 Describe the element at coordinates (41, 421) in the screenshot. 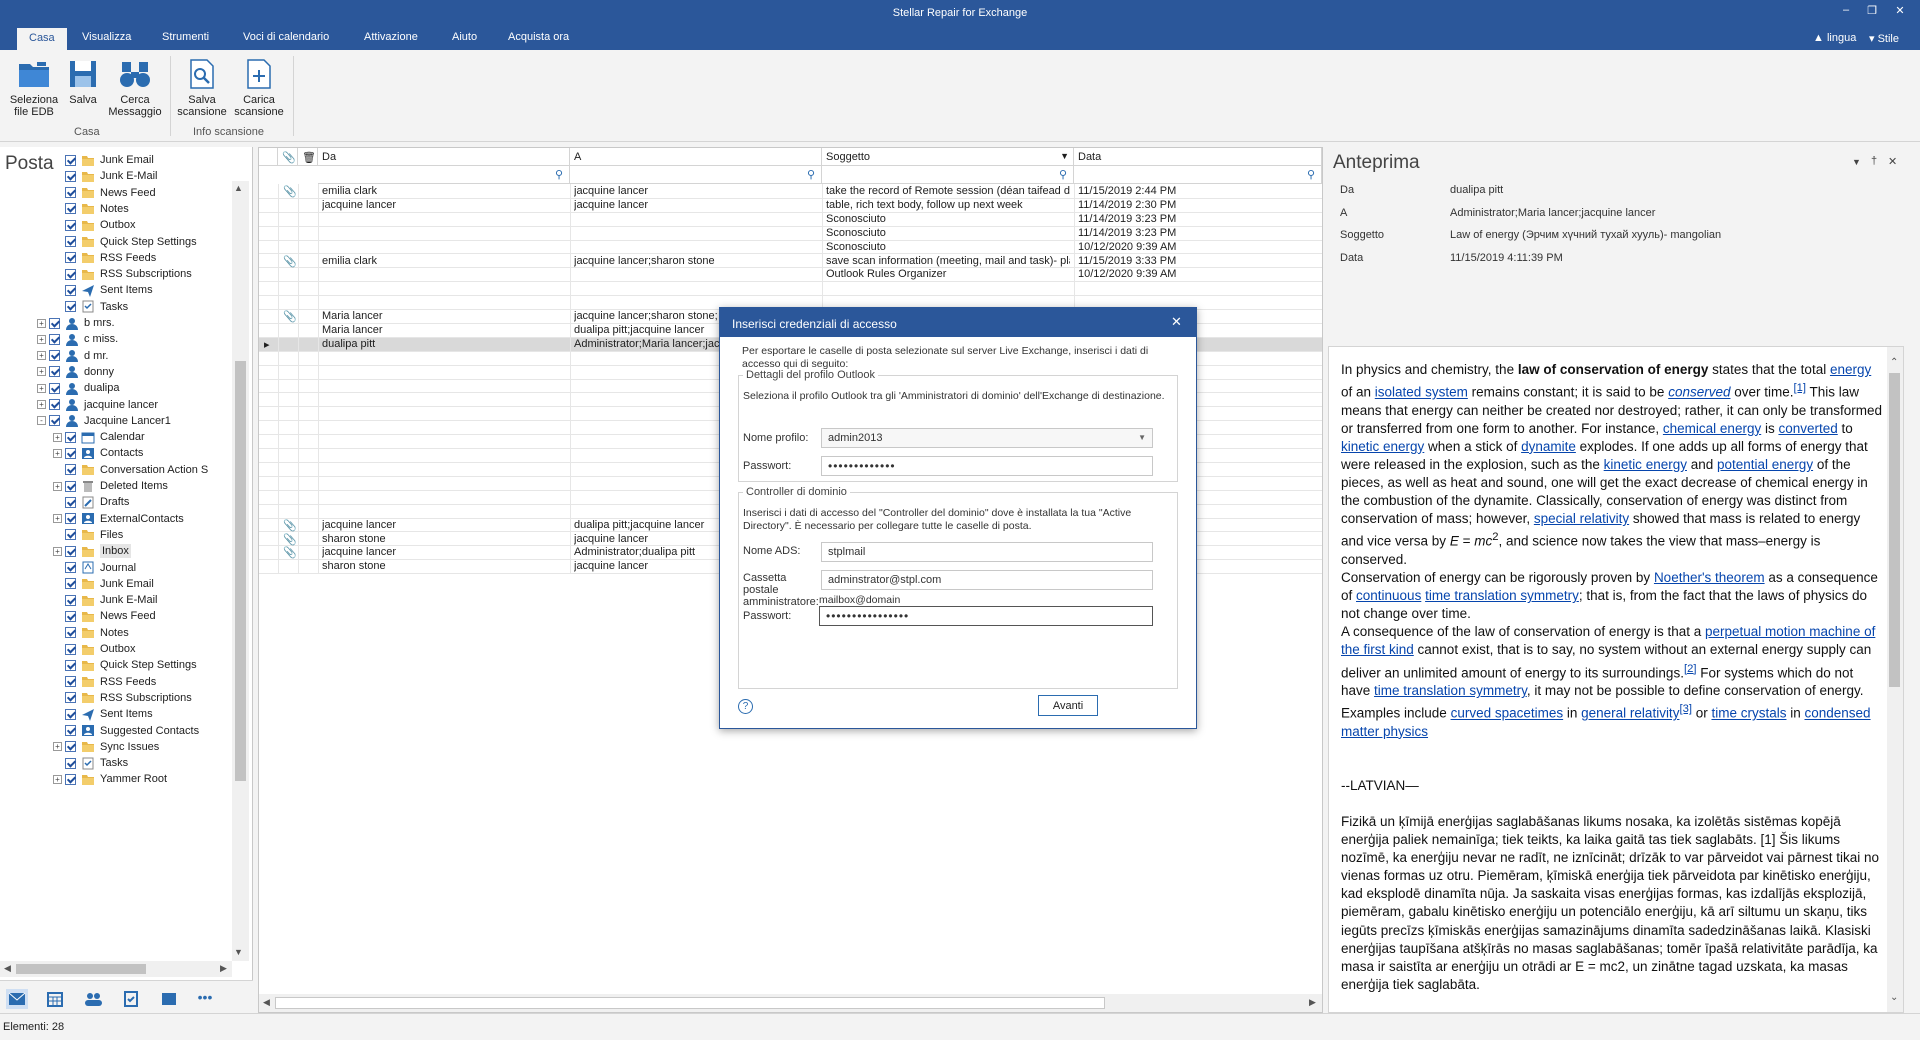

I see `collapse-icon: -` at that location.